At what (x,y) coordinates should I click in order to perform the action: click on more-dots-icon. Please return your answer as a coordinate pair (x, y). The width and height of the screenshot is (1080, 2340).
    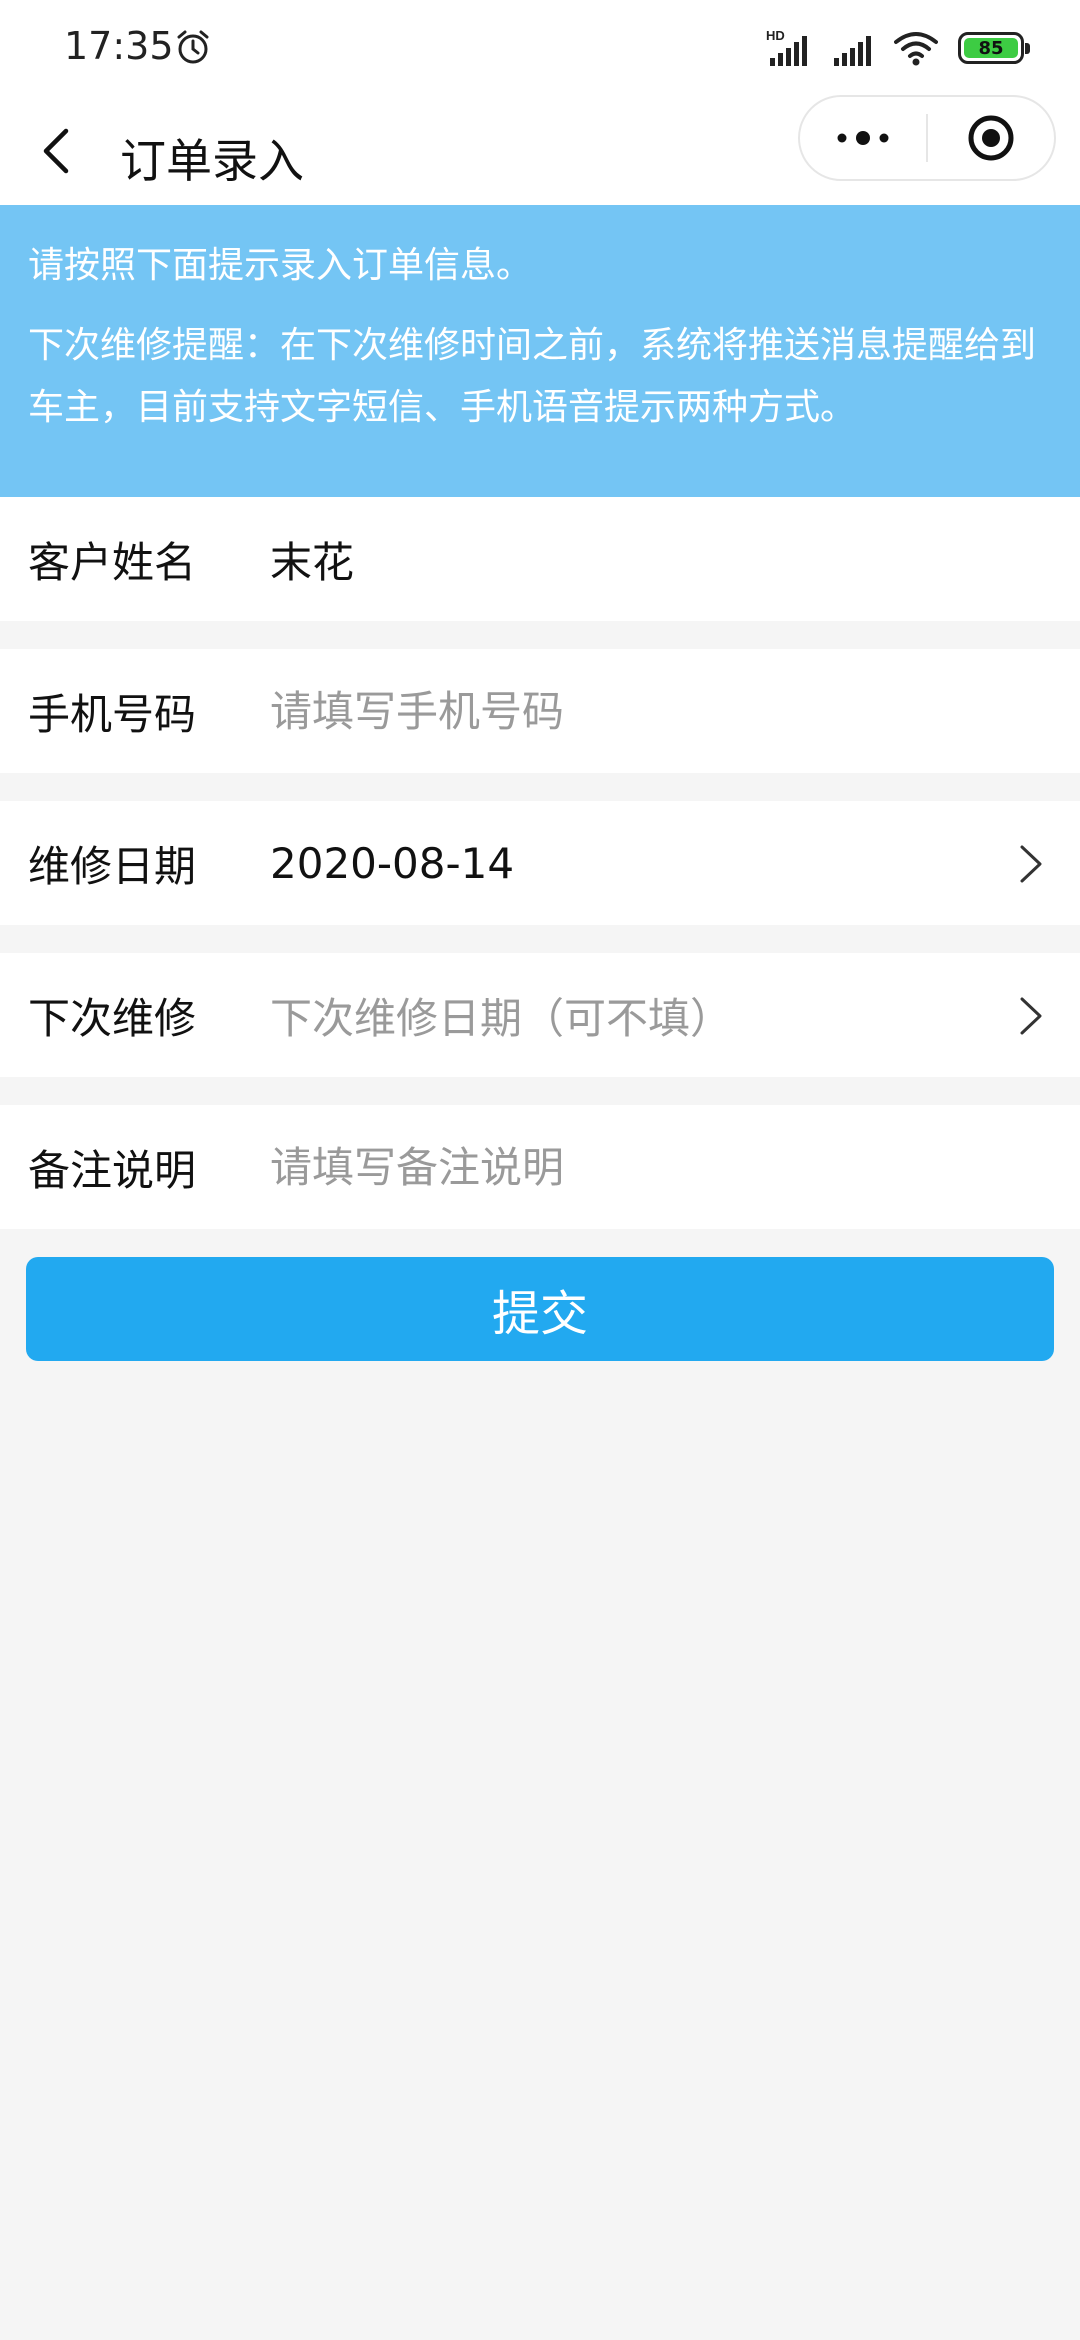
    Looking at the image, I should click on (863, 138).